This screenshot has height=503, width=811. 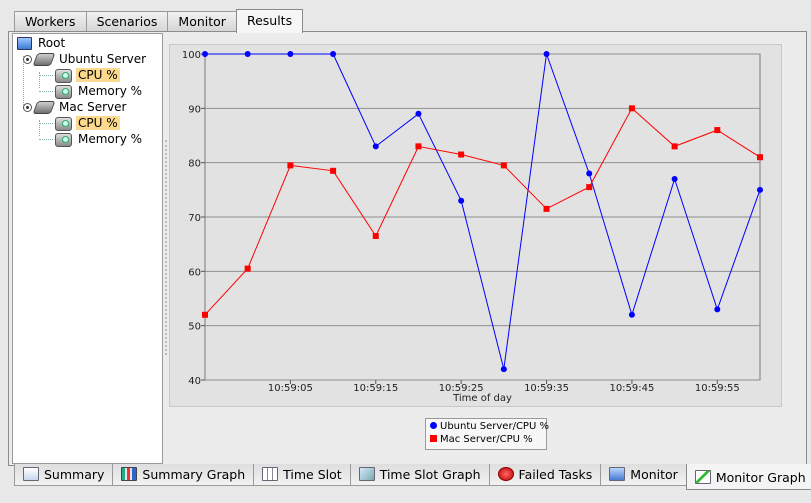 I want to click on x-axis-label: Time of day, so click(x=482, y=398).